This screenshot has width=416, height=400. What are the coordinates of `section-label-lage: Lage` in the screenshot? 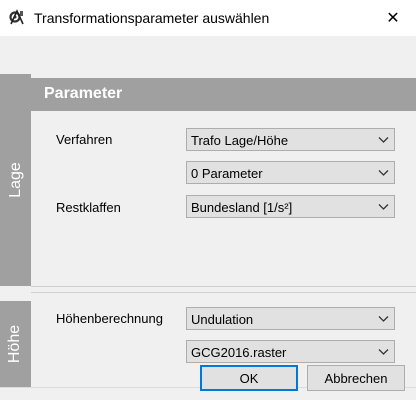 It's located at (15, 180).